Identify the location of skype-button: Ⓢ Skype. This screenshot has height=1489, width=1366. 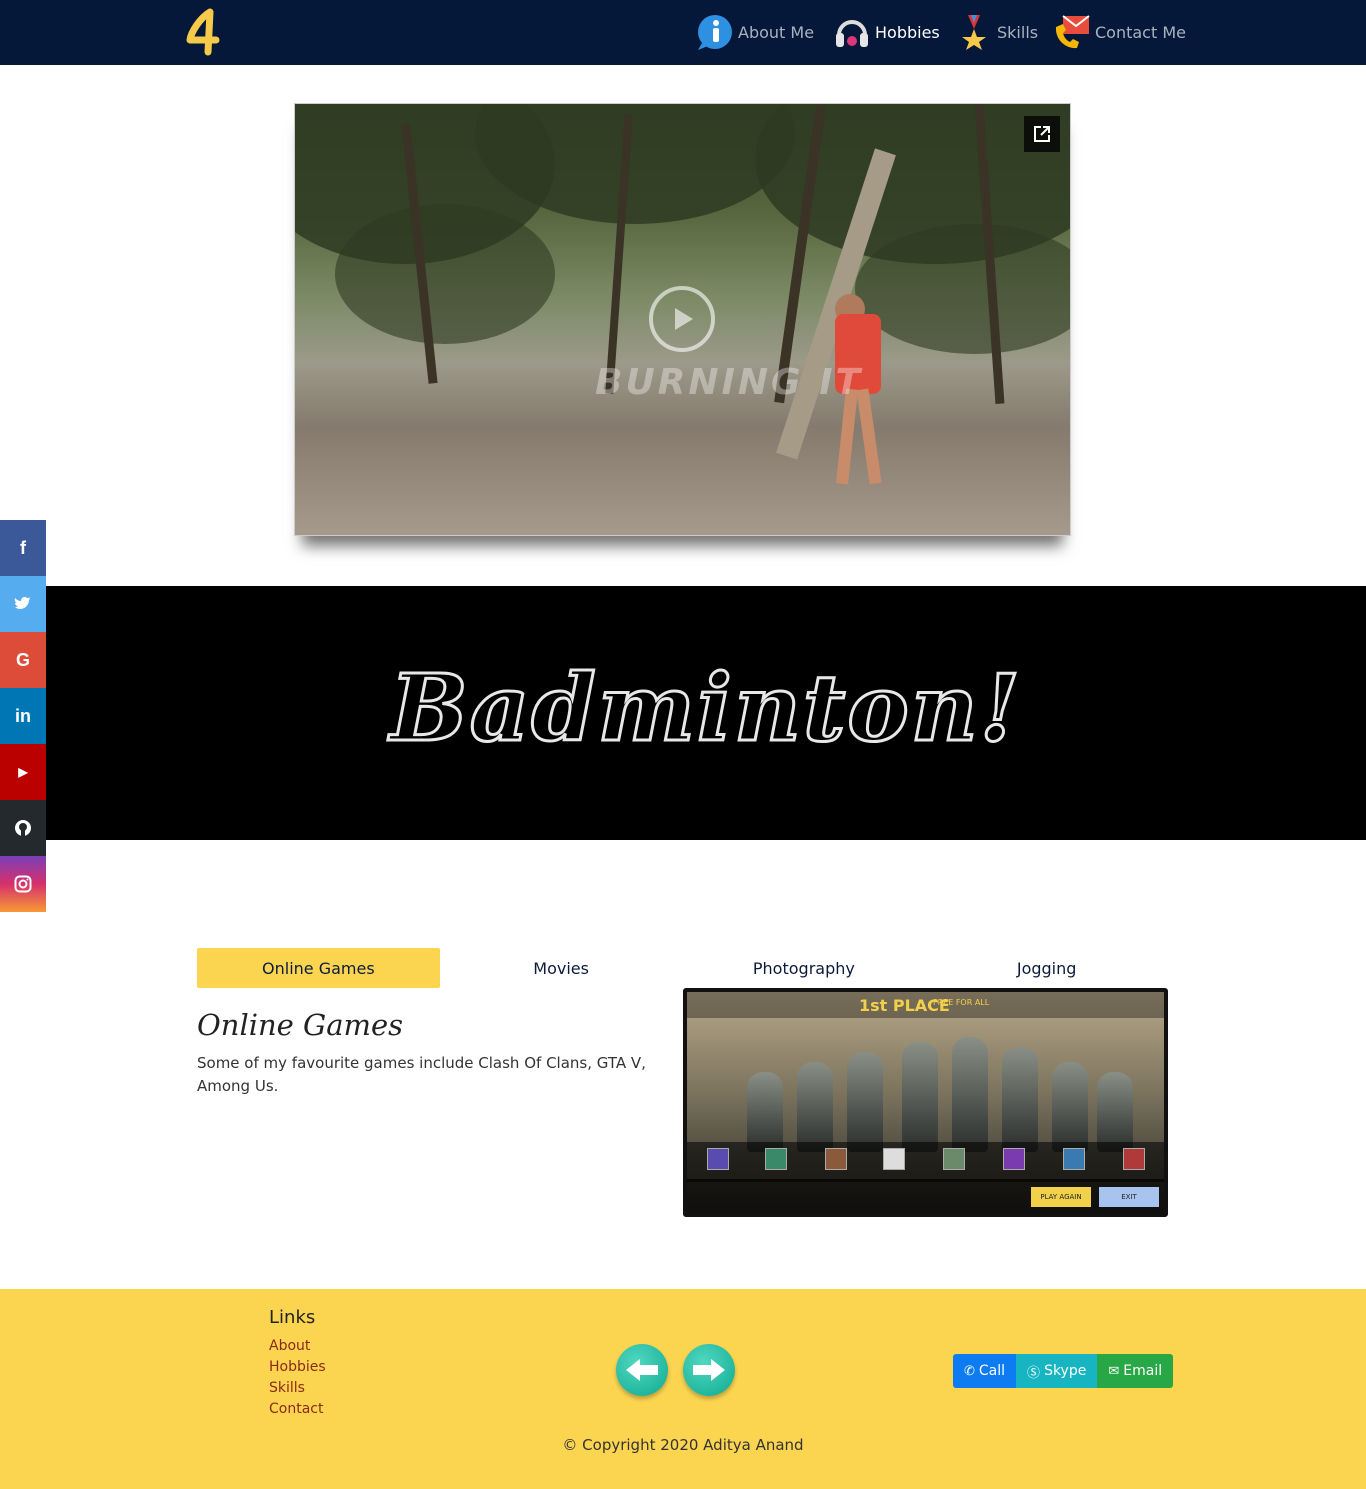
(1057, 1371).